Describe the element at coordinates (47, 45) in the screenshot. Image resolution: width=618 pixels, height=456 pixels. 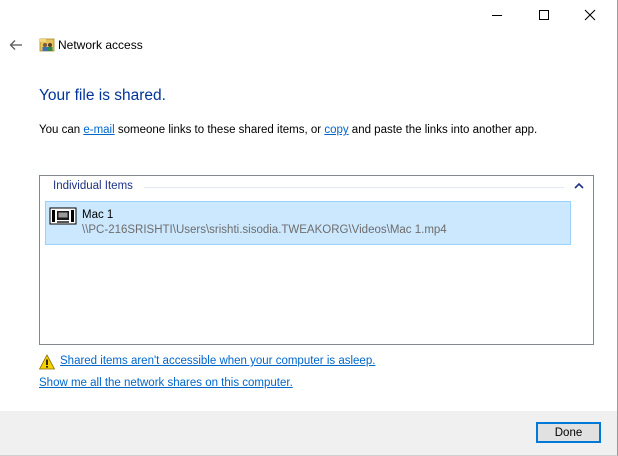
I see `network-sharing-icon` at that location.